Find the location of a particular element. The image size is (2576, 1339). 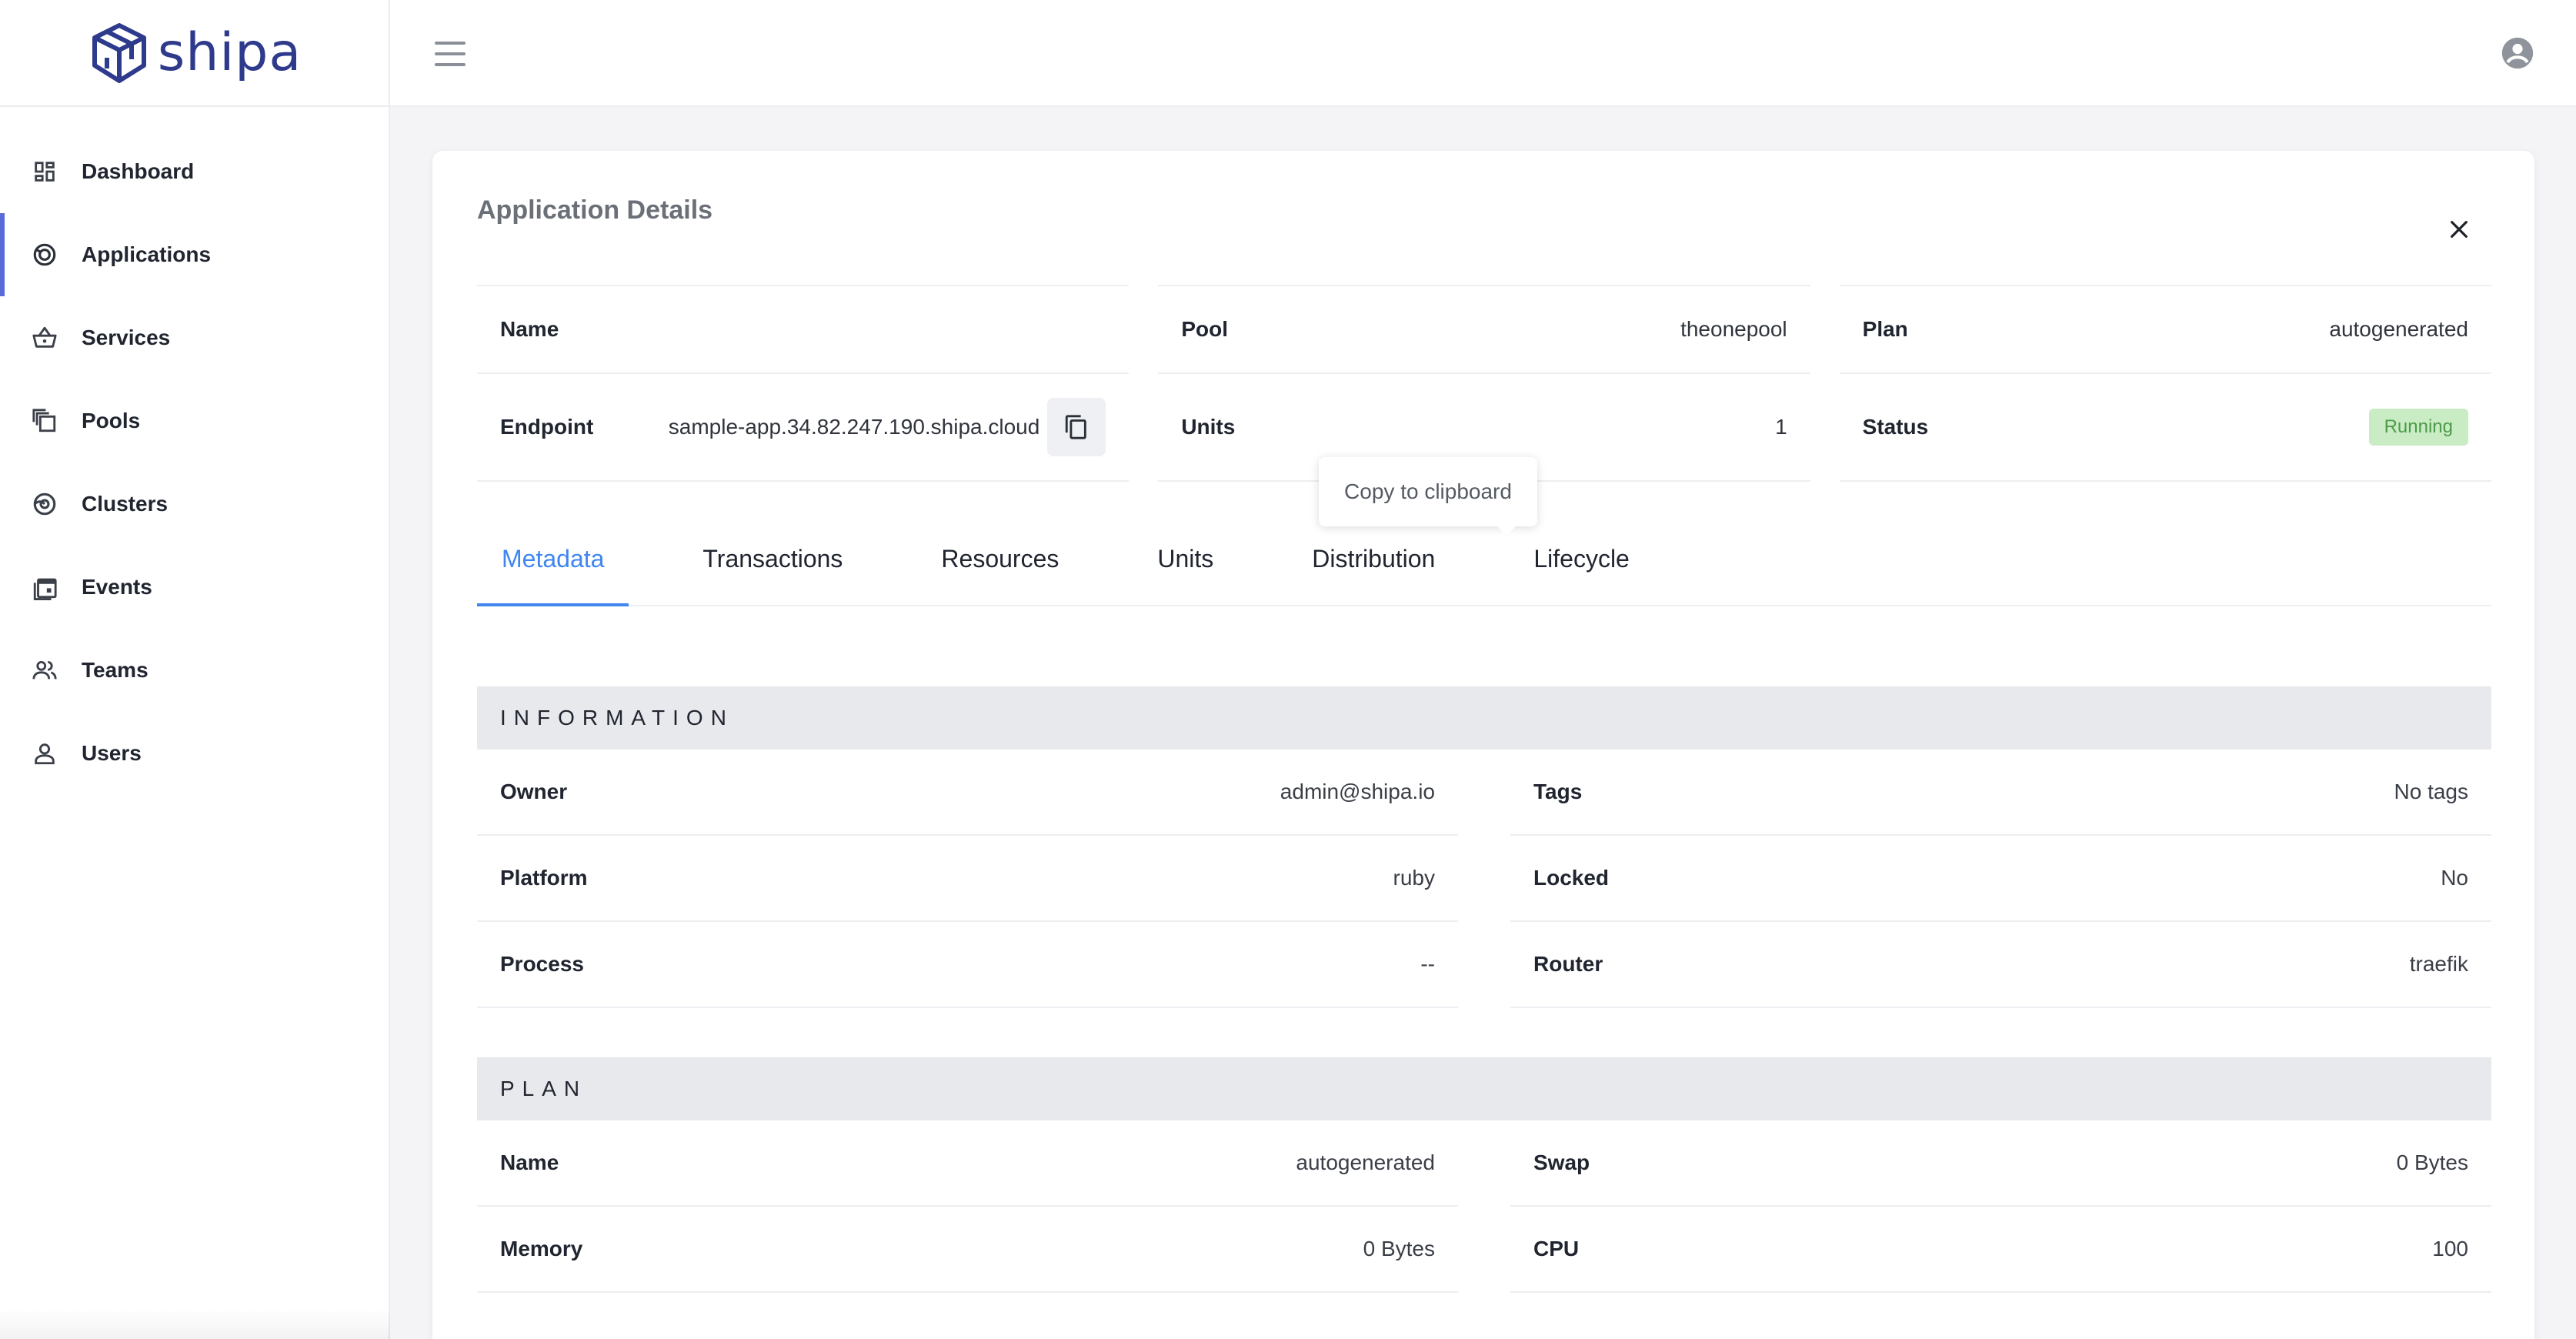

plan-row: Memory 0 Bytes is located at coordinates (968, 1250).